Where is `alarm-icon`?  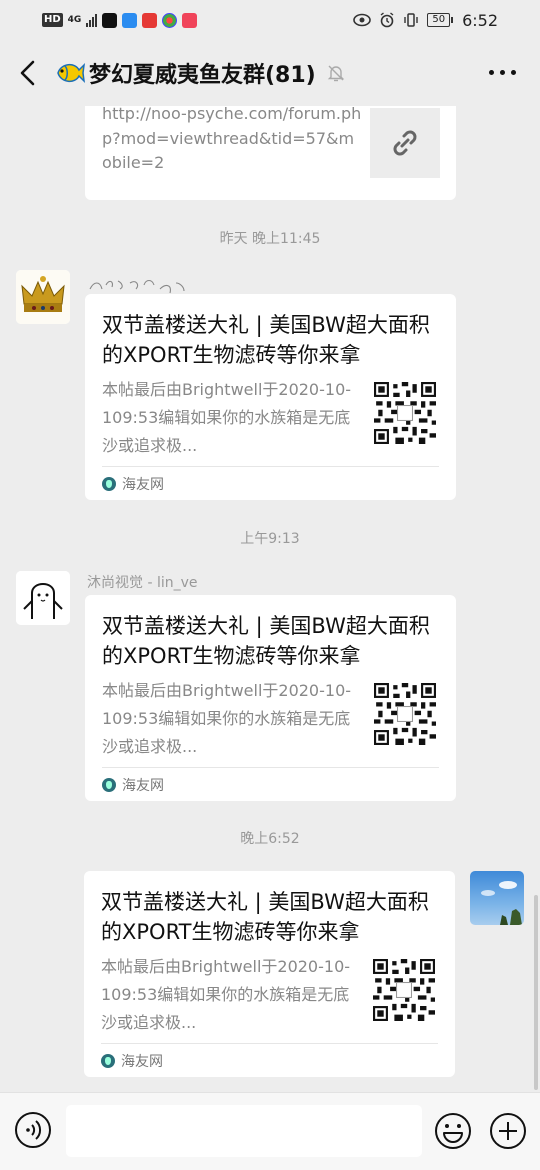
alarm-icon is located at coordinates (387, 20).